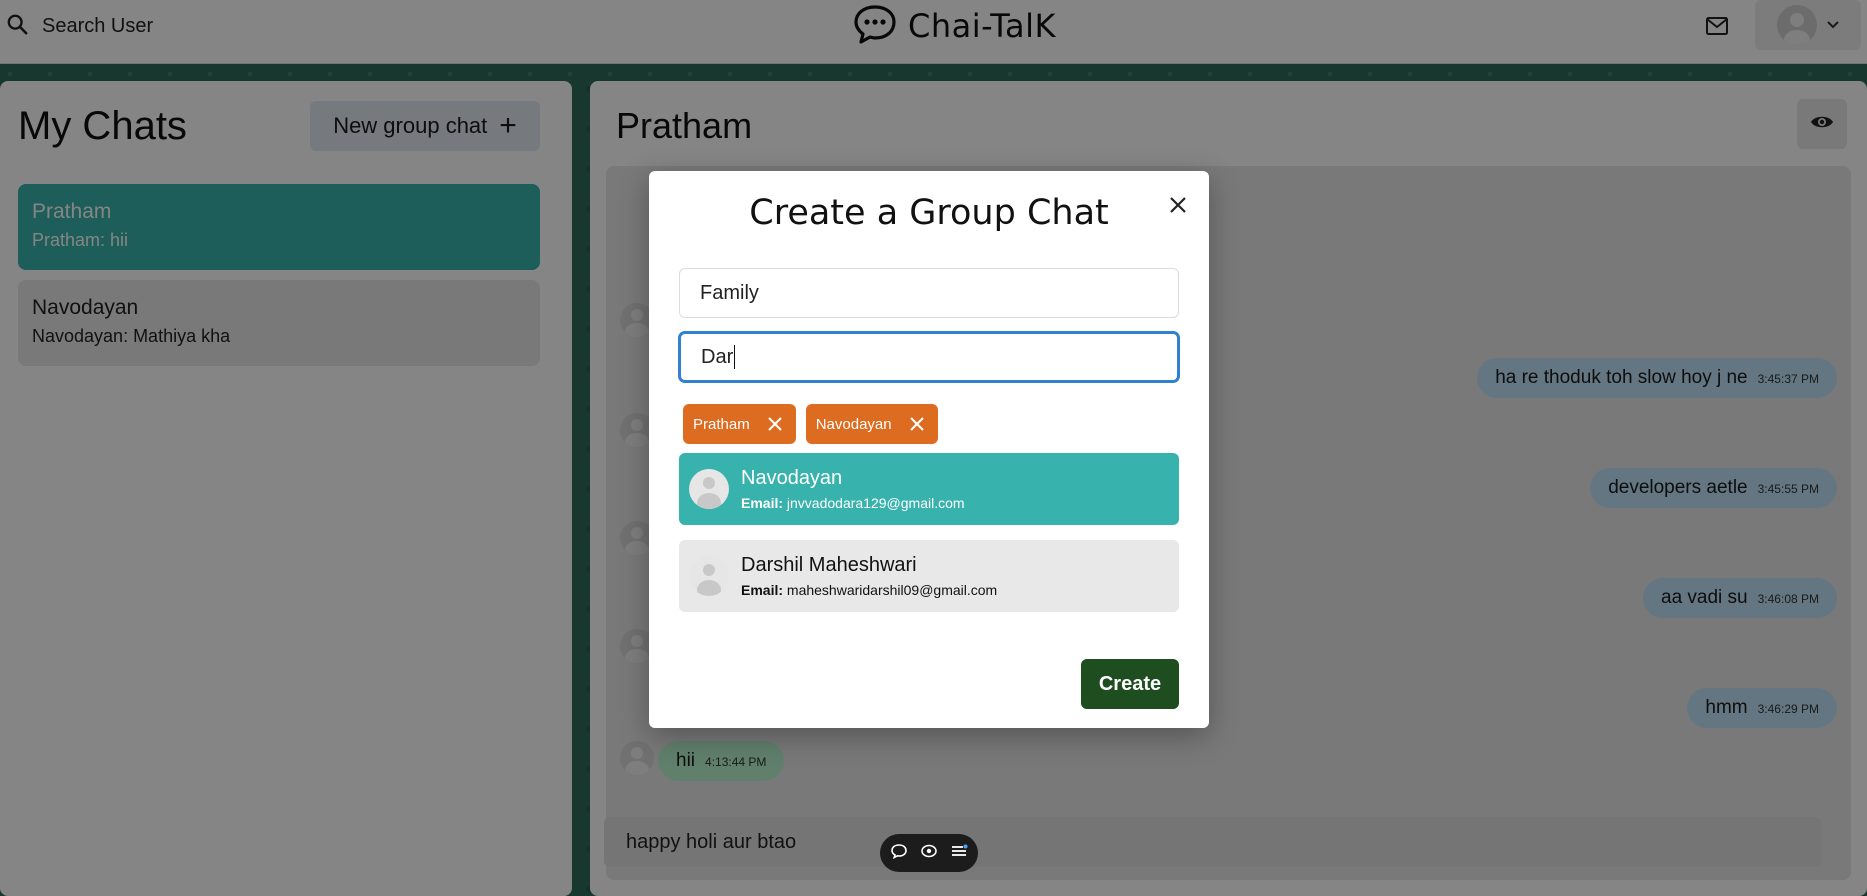  Describe the element at coordinates (1130, 684) in the screenshot. I see `create-button: Create` at that location.